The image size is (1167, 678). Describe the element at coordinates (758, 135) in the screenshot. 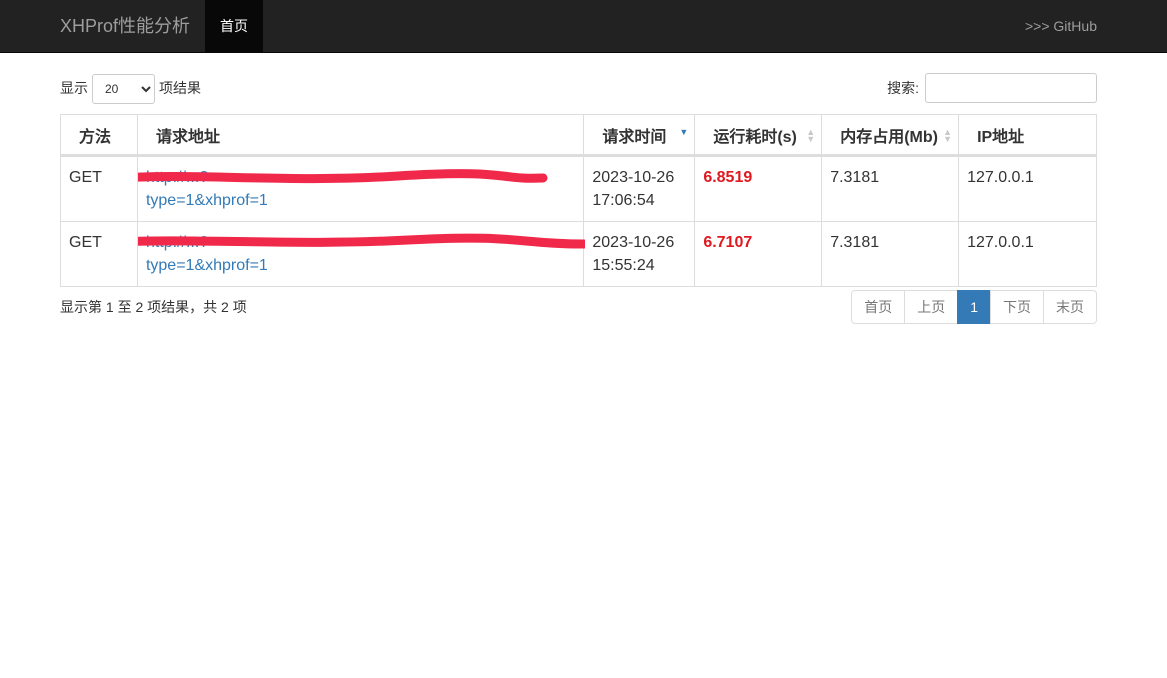

I see `header-runtime: 运行耗时(s) ▲ ▼` at that location.